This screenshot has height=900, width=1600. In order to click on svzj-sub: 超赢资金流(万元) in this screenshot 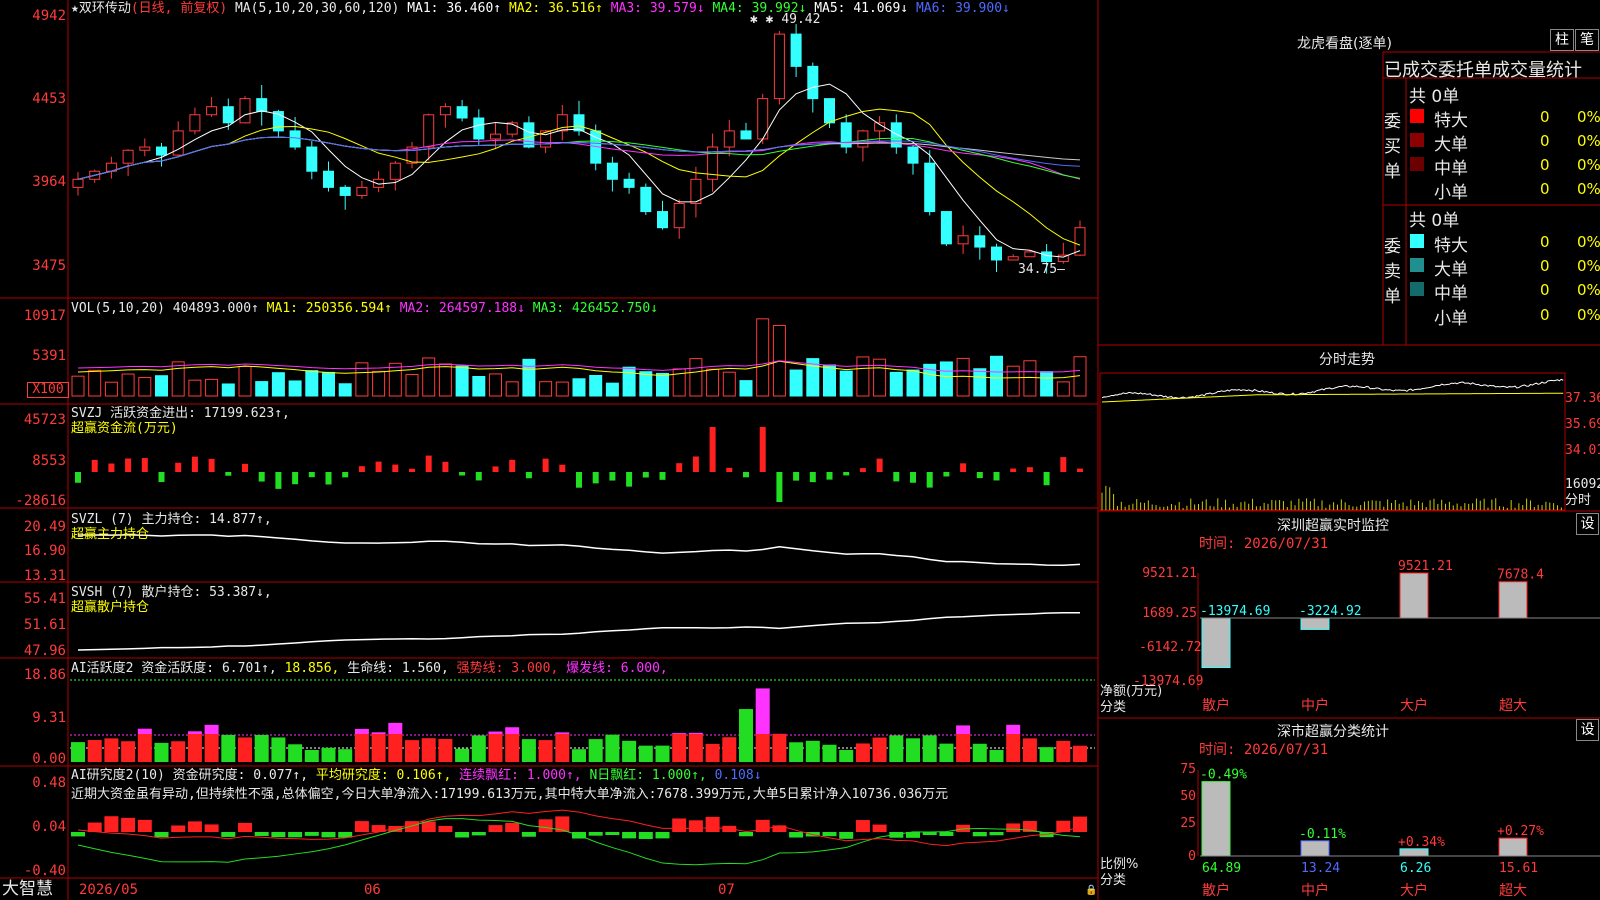, I will do `click(124, 428)`.